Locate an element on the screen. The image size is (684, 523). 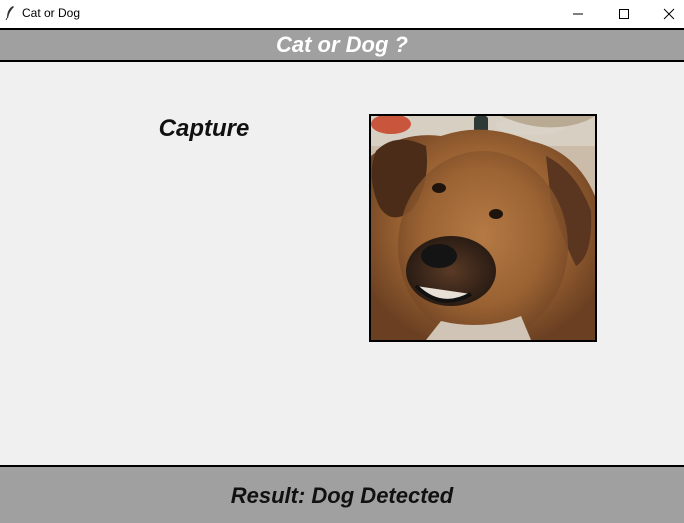
dog-photo is located at coordinates (483, 228).